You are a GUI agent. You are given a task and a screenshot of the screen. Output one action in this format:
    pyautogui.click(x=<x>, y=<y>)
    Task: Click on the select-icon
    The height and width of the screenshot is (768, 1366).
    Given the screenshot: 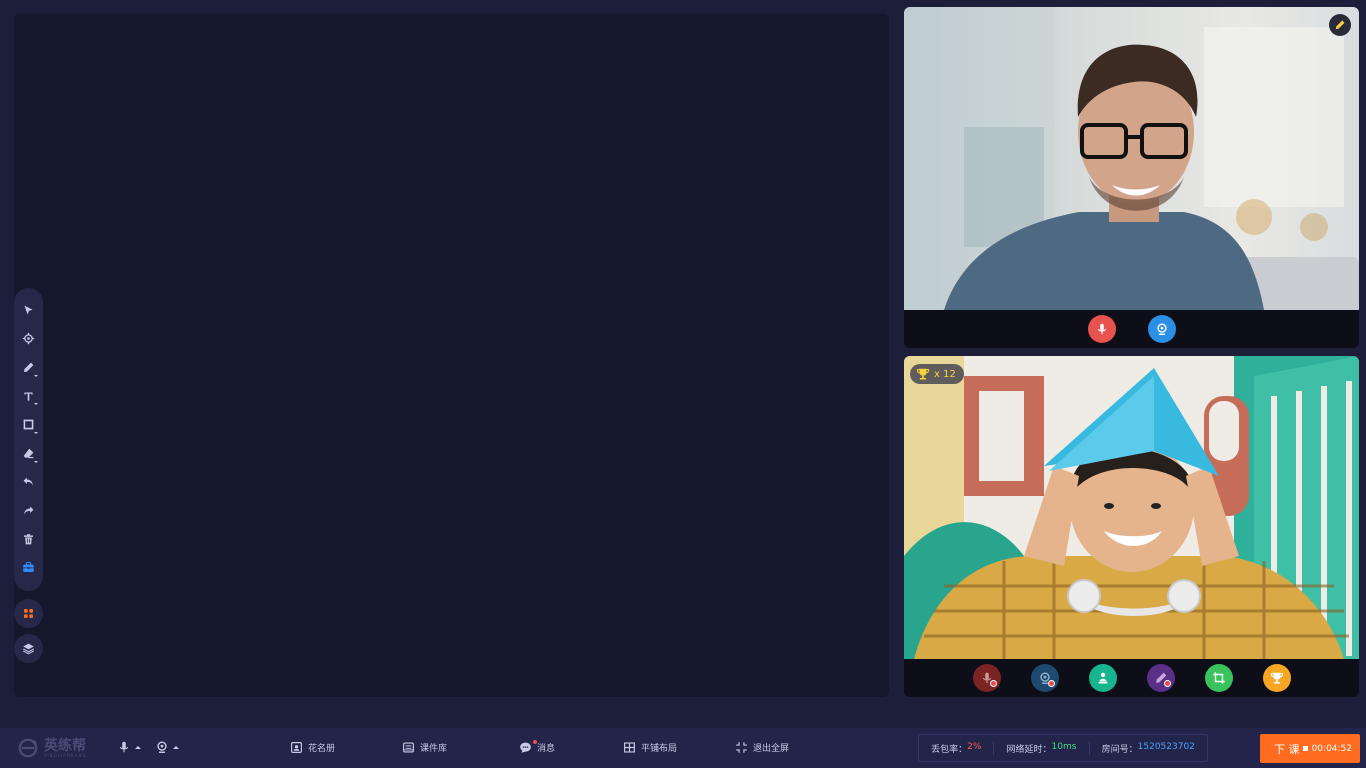 What is the action you would take?
    pyautogui.click(x=28, y=310)
    